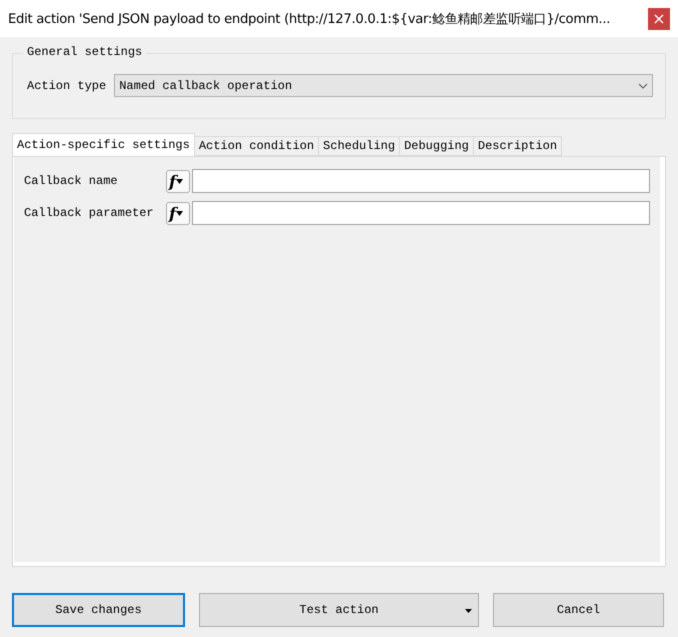 The image size is (678, 637). I want to click on tab: Action condition, so click(257, 146).